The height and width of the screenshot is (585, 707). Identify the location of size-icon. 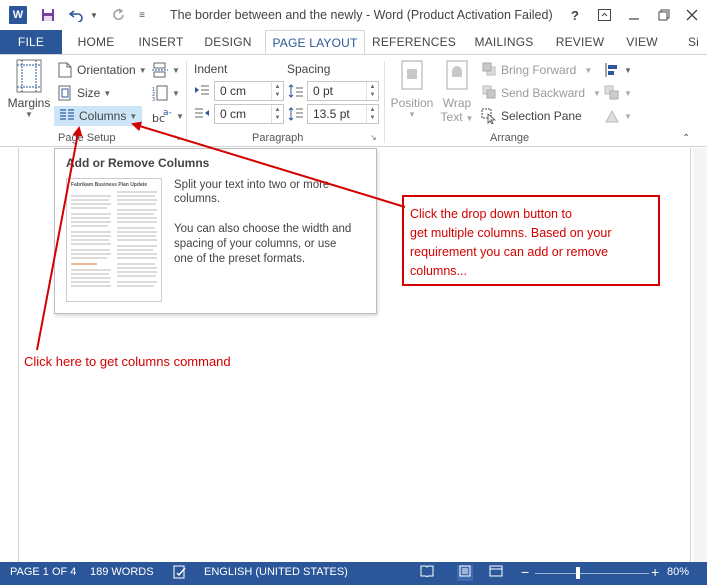
(65, 93).